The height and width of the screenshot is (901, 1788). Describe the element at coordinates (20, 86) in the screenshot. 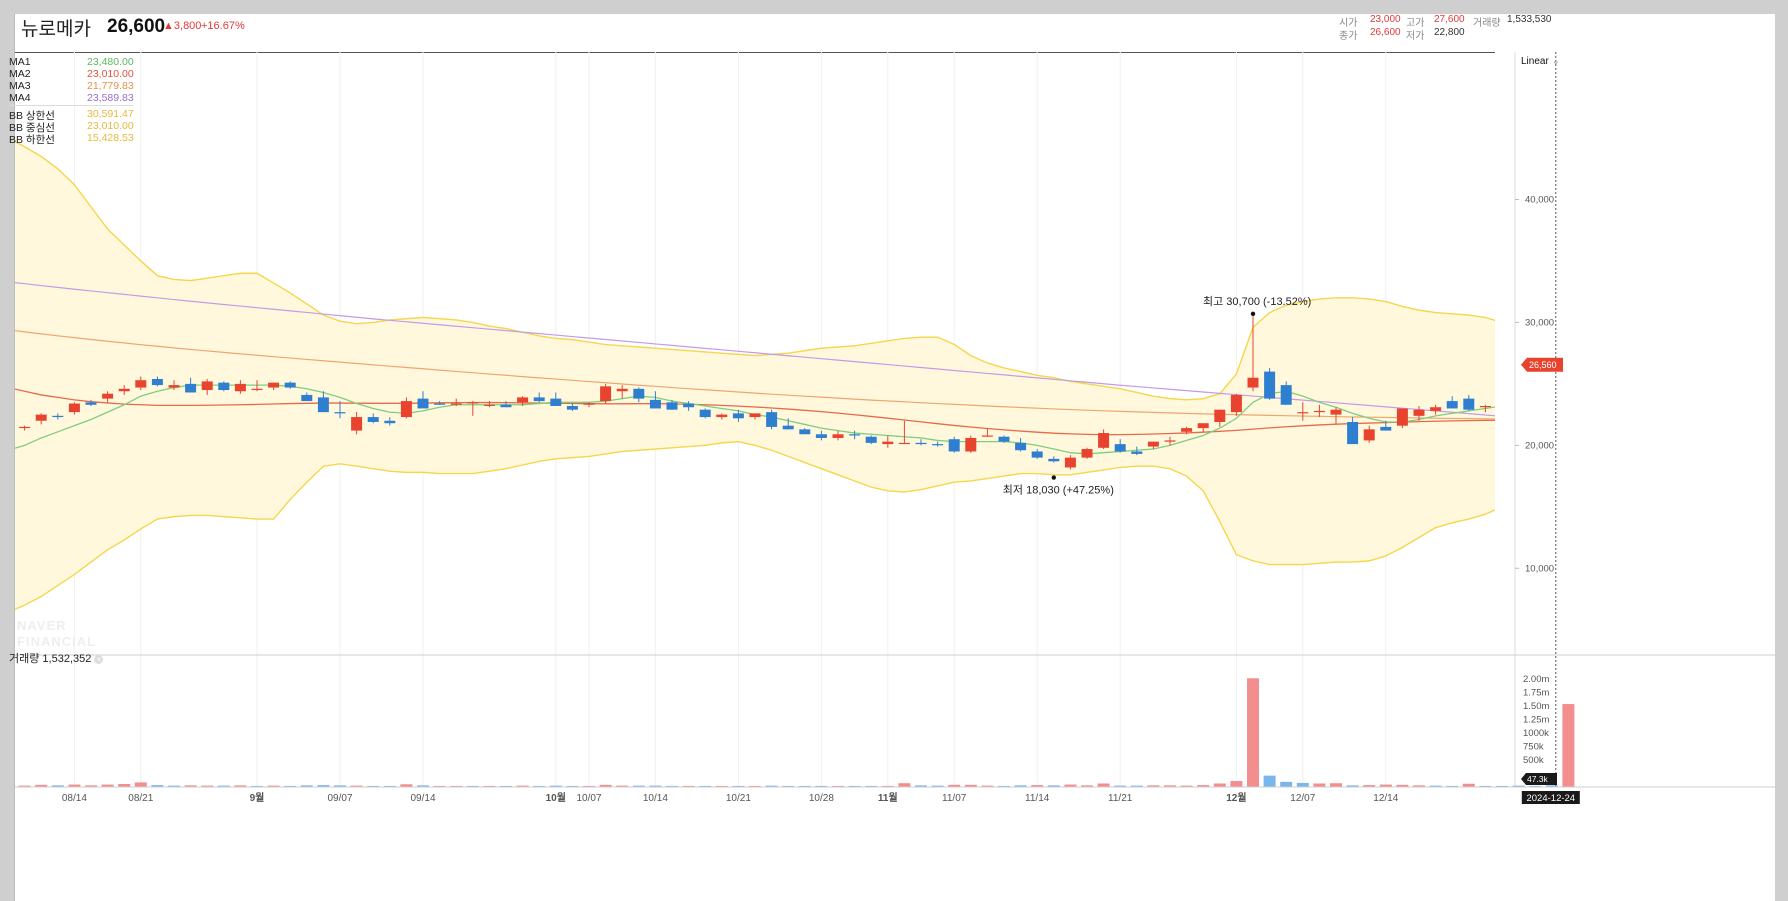

I see `legend-label: MA3` at that location.